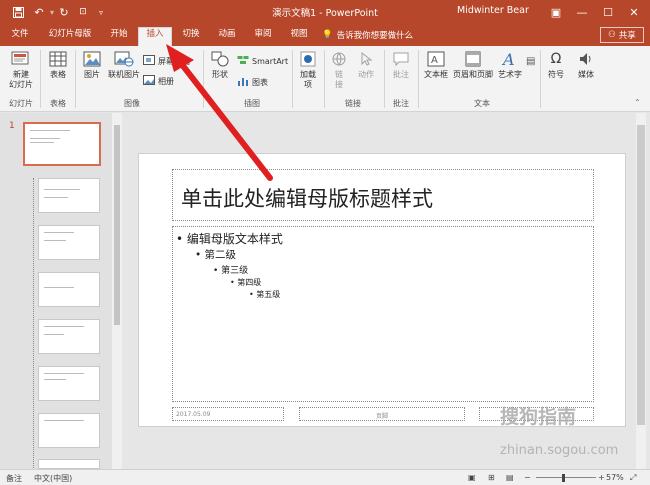 The height and width of the screenshot is (485, 650). I want to click on zoom-level: 57%, so click(615, 477).